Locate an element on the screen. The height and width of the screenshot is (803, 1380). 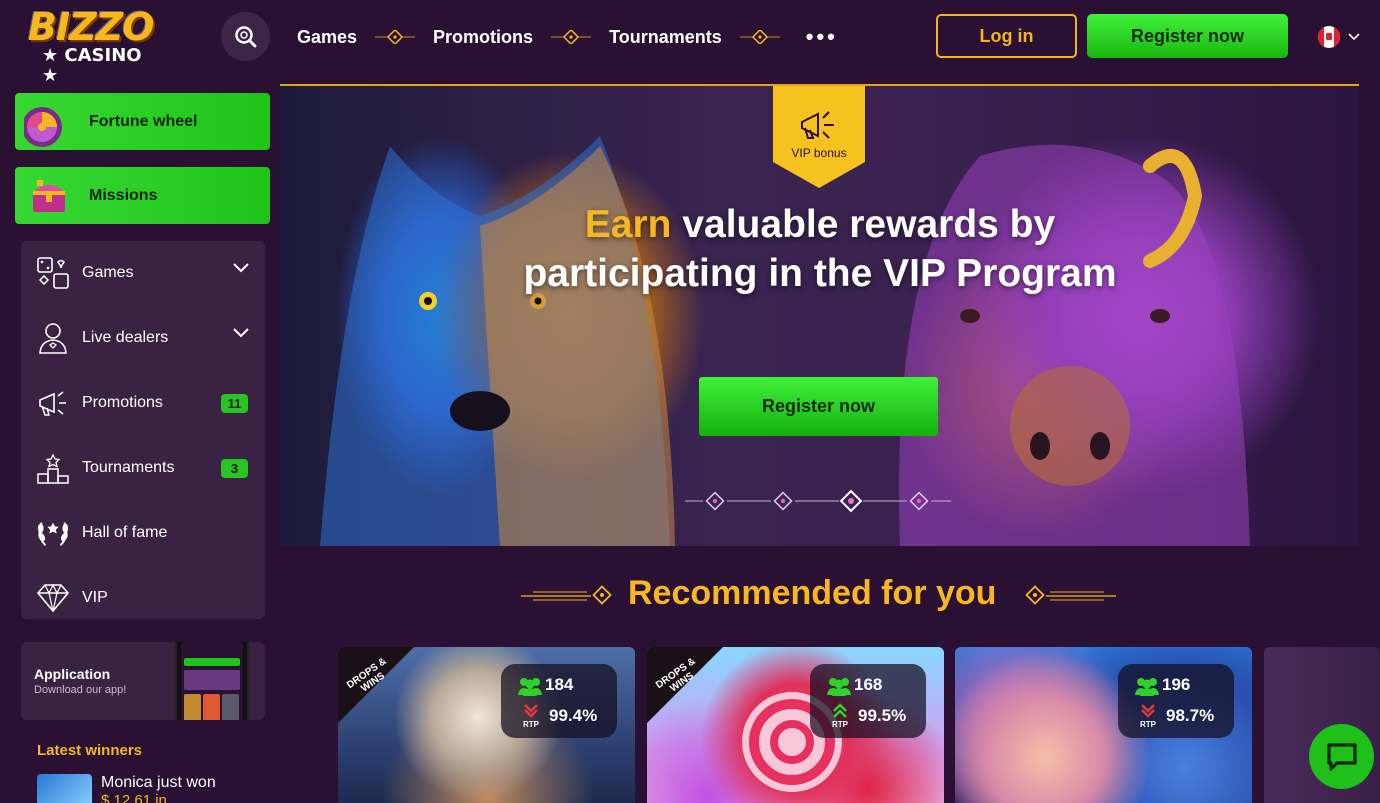
sidebar-item-label: Promotions is located at coordinates (122, 402).